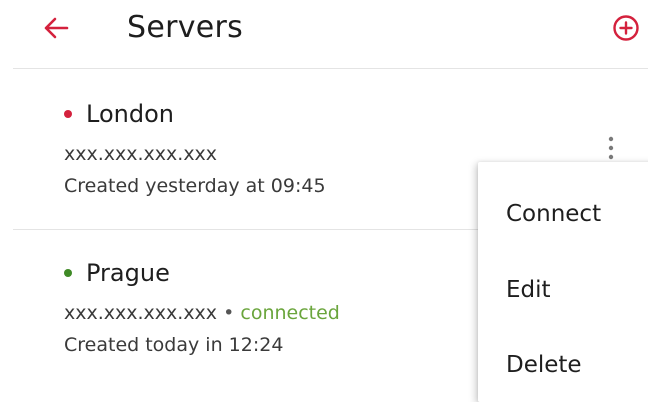  What do you see at coordinates (611, 148) in the screenshot?
I see `more-vertical-icon` at bounding box center [611, 148].